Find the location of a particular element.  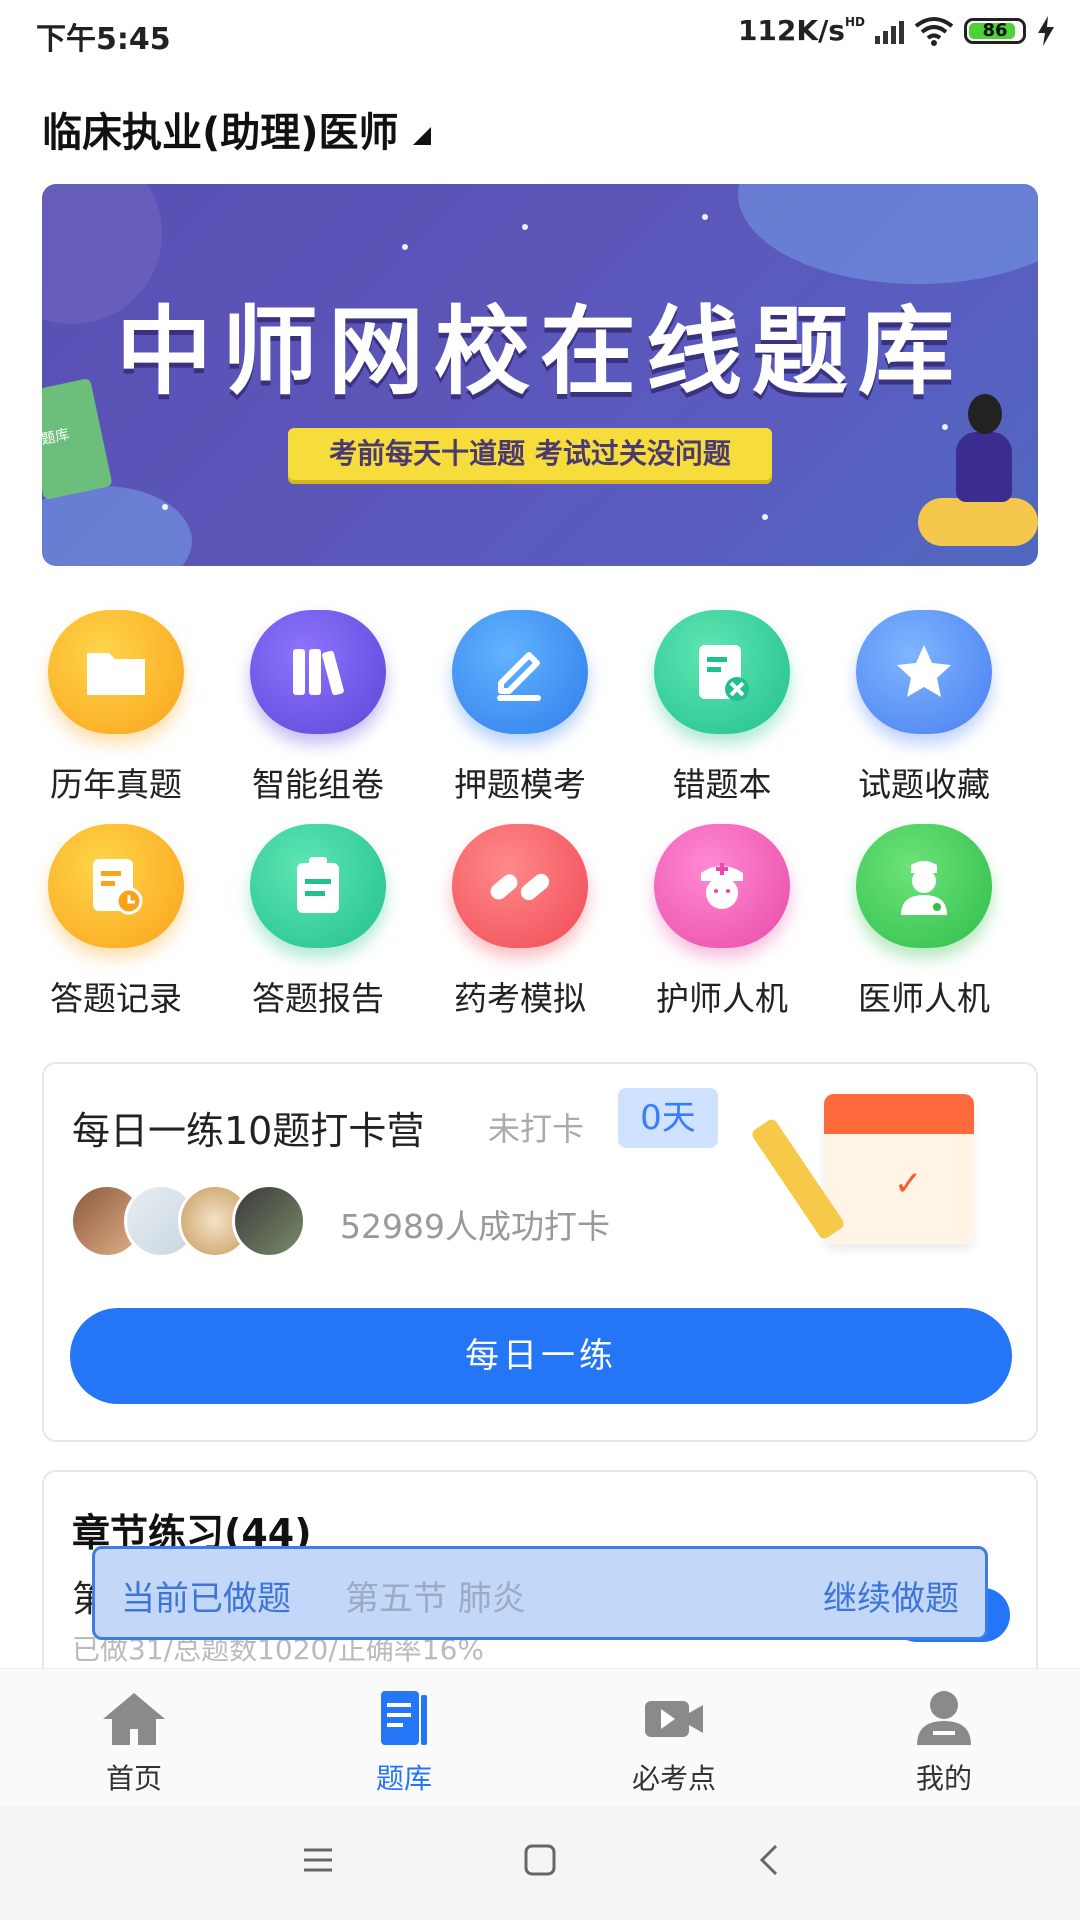

feature-smart-paper: 智能组卷 is located at coordinates (318, 708).